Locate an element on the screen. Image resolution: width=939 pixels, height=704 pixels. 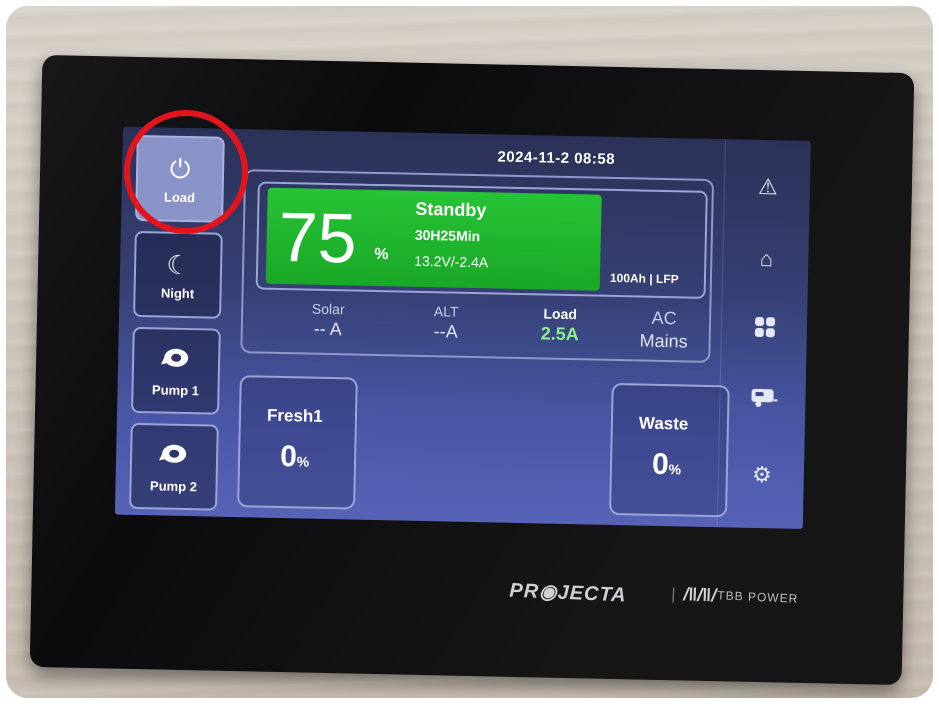
grid-icon is located at coordinates (765, 330).